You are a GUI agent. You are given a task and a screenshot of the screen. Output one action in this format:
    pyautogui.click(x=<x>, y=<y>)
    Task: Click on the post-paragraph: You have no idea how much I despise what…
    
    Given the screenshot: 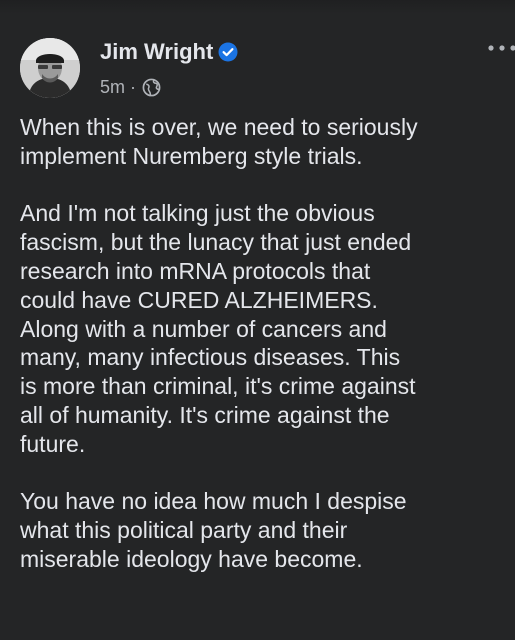 What is the action you would take?
    pyautogui.click(x=213, y=530)
    